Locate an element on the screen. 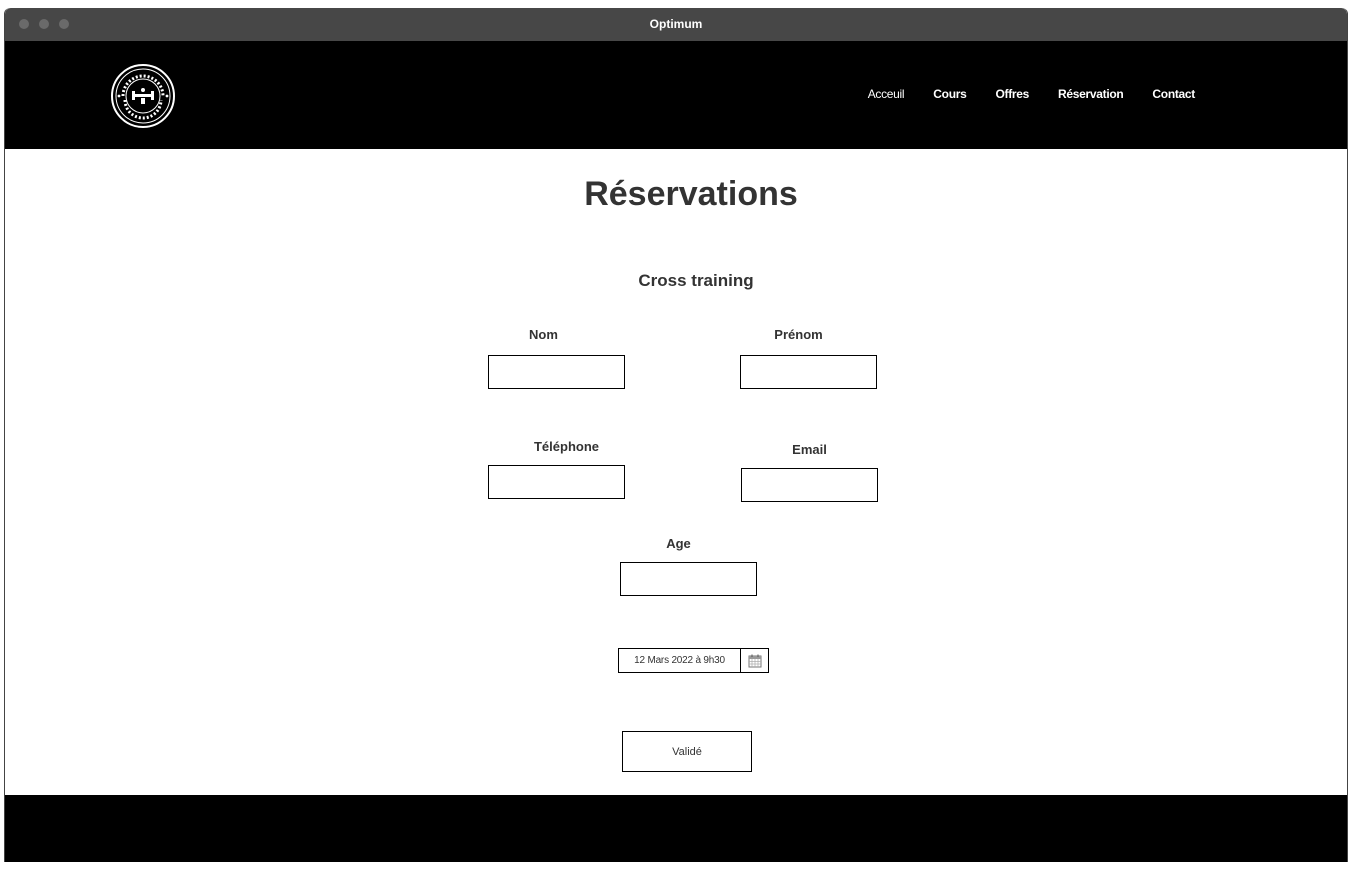 This screenshot has width=1354, height=869. email-field is located at coordinates (809, 485).